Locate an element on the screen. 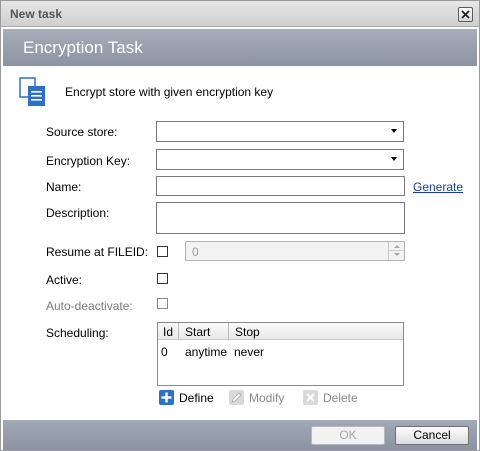 The height and width of the screenshot is (451, 480). source-store-label: Source store: is located at coordinates (82, 132).